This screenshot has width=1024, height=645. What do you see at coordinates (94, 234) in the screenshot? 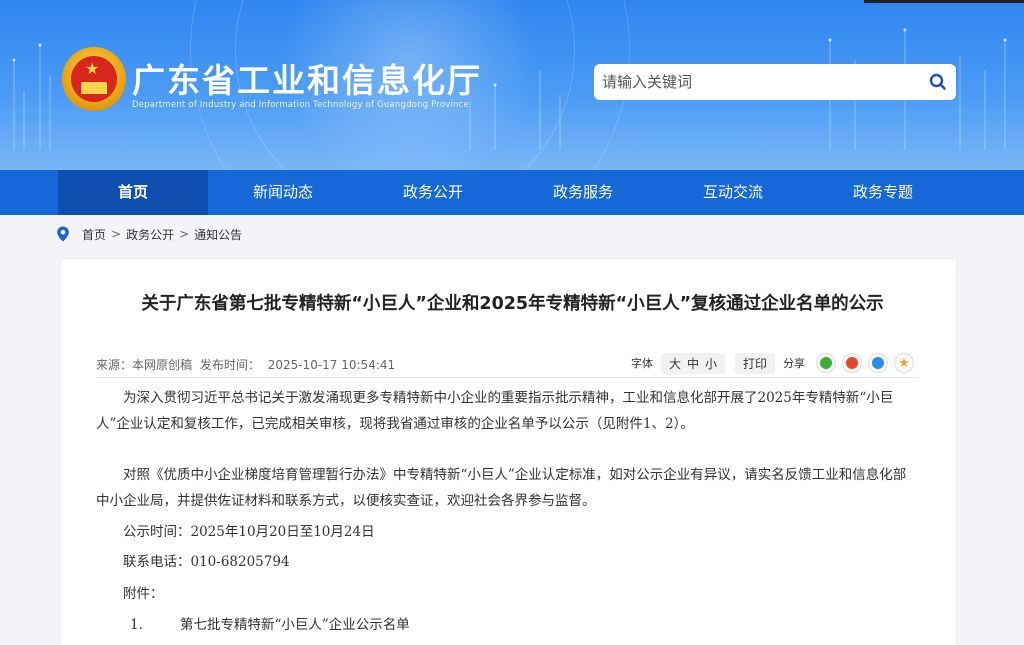
I see `breadcrumb-home: 首页` at bounding box center [94, 234].